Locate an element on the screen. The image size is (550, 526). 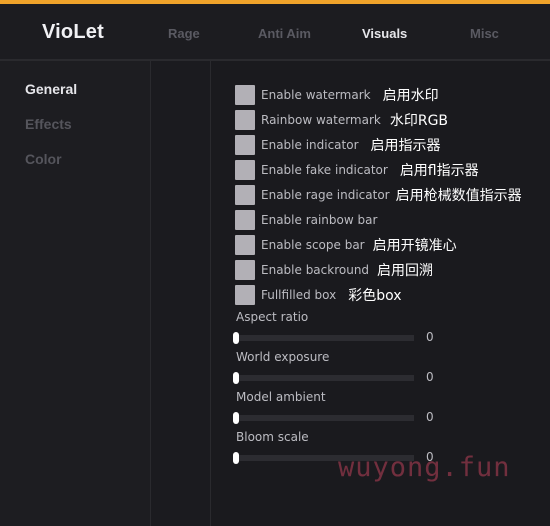
enable-fake-indicator-checkbox is located at coordinates (245, 170).